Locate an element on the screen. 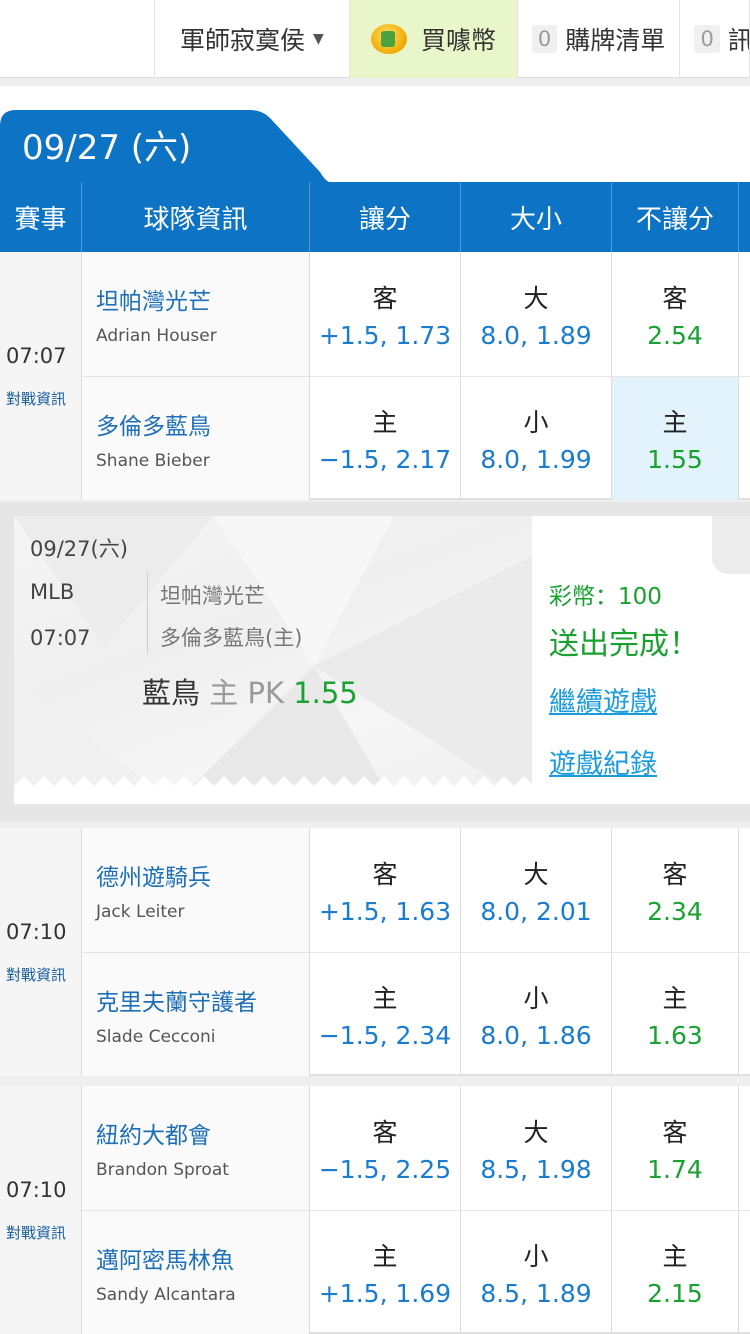 The width and height of the screenshot is (750, 1334). odds-value: −1.5, 2.34 is located at coordinates (385, 1035).